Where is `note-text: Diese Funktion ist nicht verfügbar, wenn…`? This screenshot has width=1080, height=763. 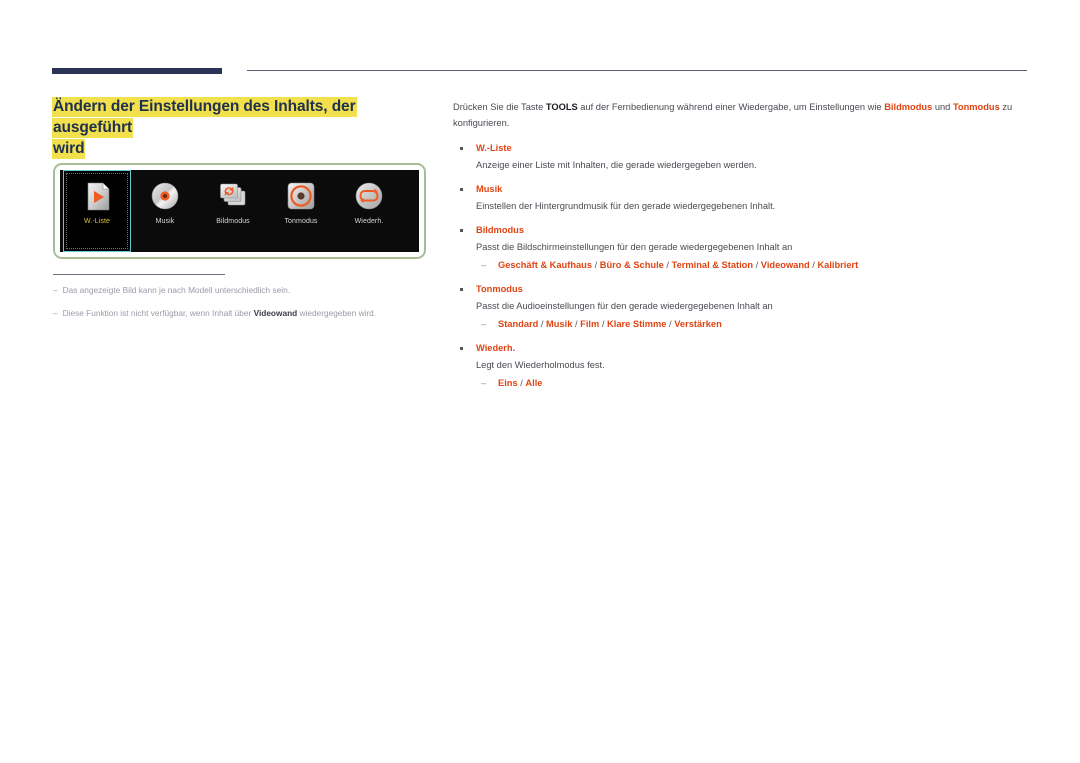
note-text: Diese Funktion ist nicht verfügbar, wenn… is located at coordinates (219, 313).